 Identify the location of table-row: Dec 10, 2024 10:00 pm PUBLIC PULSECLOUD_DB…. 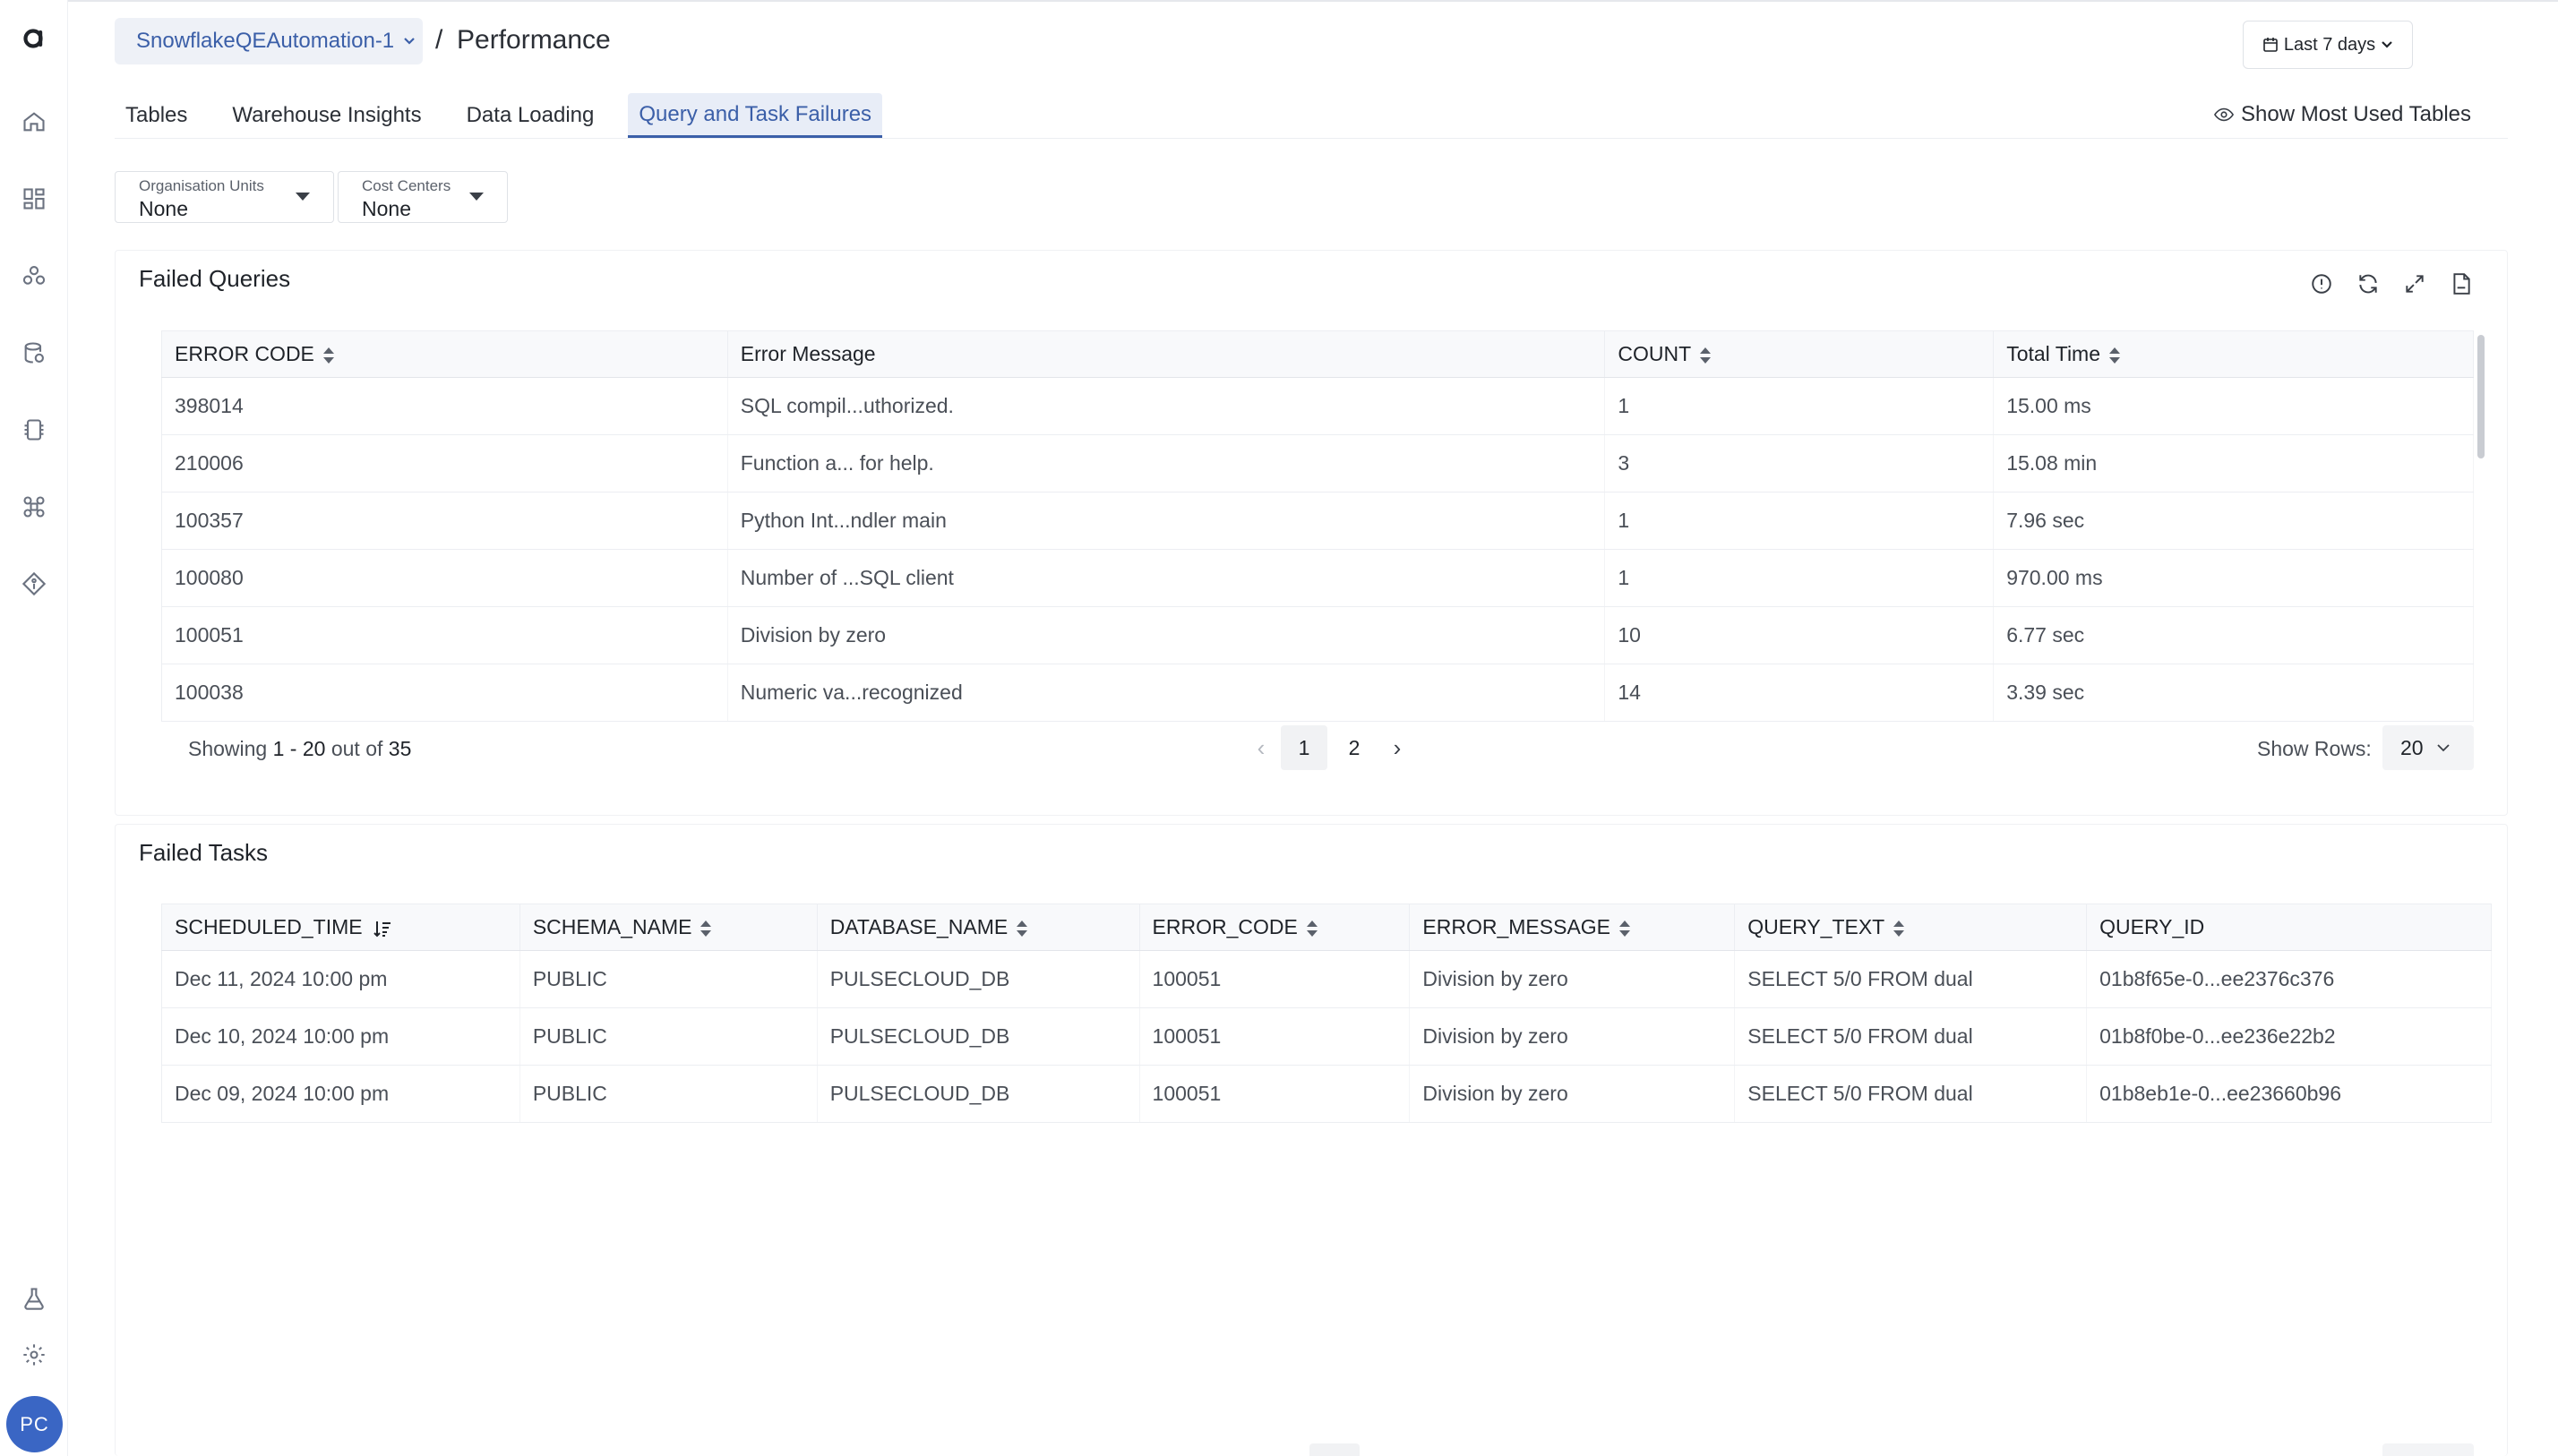
(1327, 1036).